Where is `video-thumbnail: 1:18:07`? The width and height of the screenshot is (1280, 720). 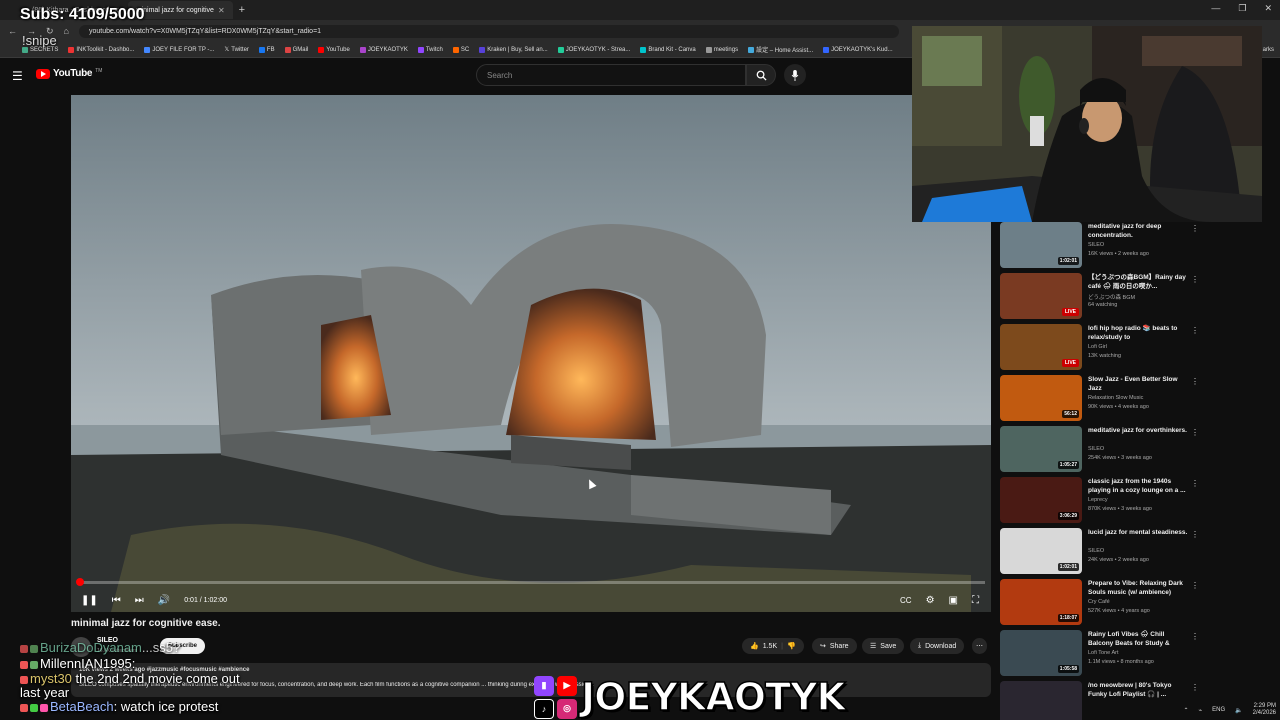 video-thumbnail: 1:18:07 is located at coordinates (1041, 602).